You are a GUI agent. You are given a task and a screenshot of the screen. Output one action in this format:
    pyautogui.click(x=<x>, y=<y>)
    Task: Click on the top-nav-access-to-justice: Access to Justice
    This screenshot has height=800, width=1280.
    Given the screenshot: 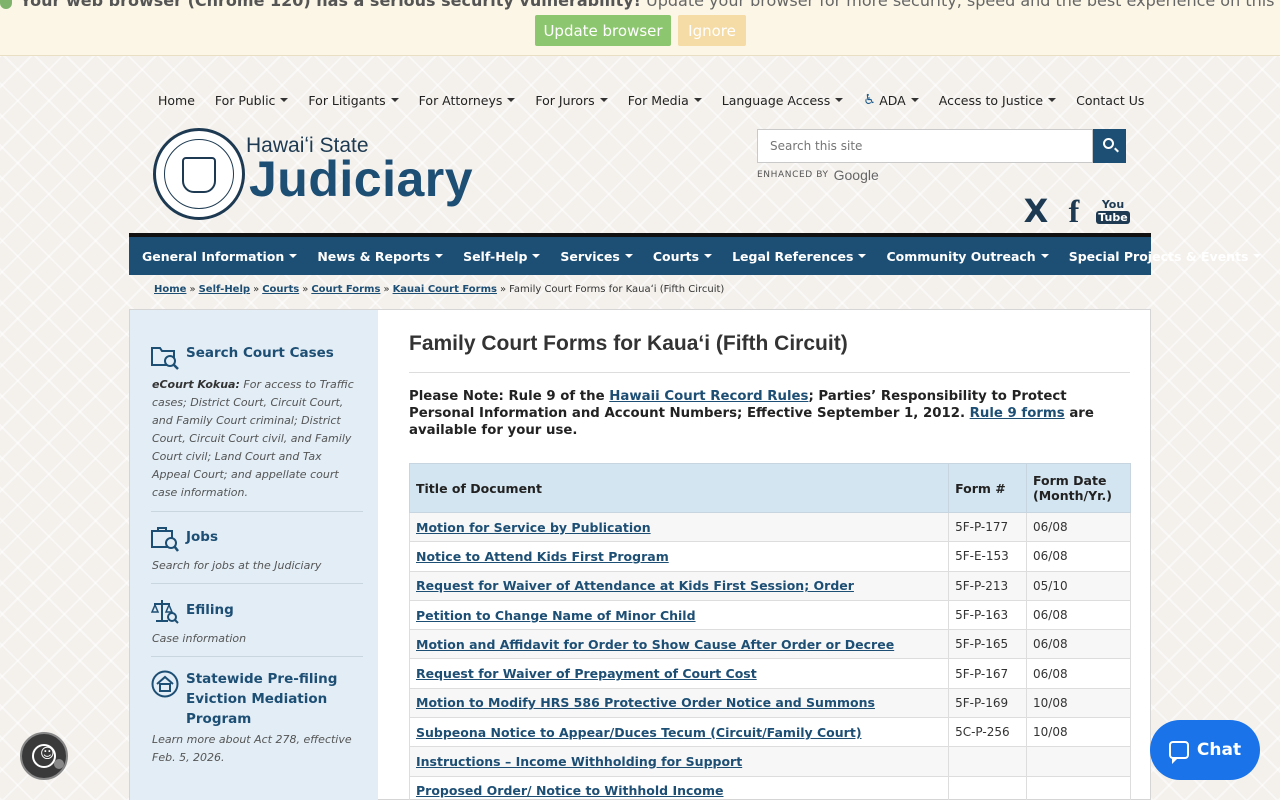 What is the action you would take?
    pyautogui.click(x=997, y=100)
    